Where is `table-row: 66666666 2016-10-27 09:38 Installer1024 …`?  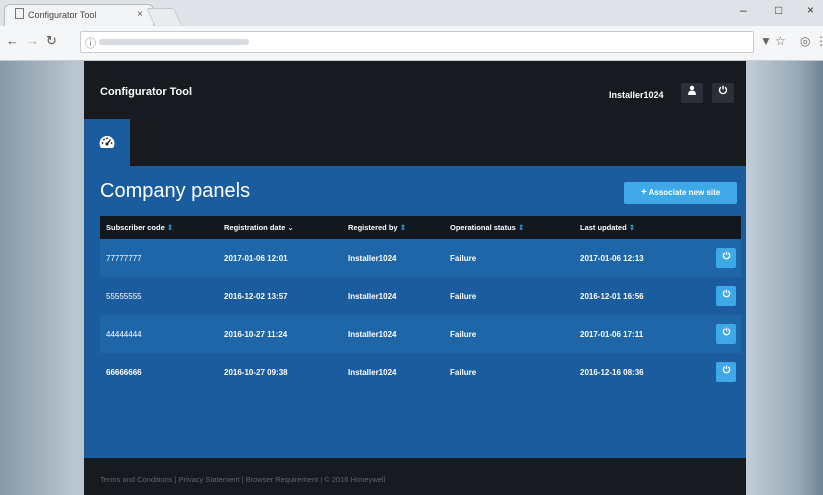
table-row: 66666666 2016-10-27 09:38 Installer1024 … is located at coordinates (420, 372).